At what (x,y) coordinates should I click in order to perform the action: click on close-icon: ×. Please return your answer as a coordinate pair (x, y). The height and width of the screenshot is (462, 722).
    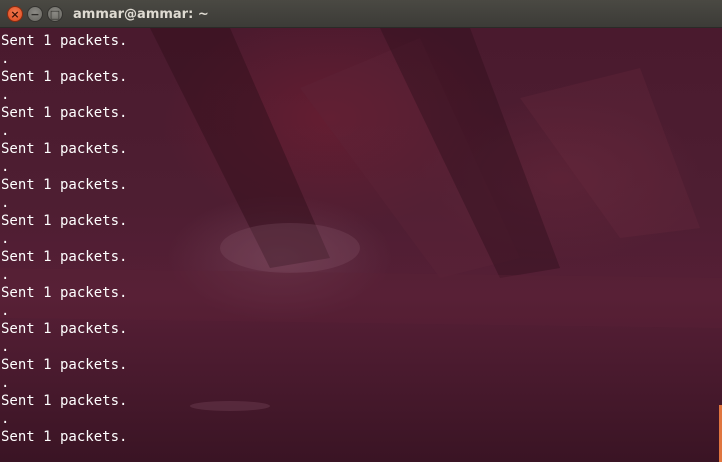
    Looking at the image, I should click on (15, 14).